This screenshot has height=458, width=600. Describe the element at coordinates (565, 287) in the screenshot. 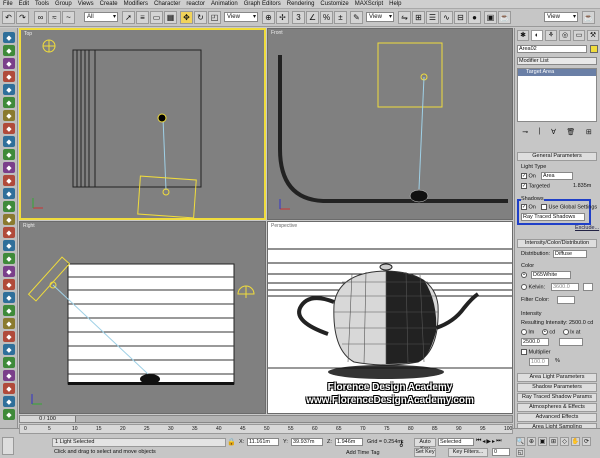

I see `kelvin-field: 3600.0` at that location.